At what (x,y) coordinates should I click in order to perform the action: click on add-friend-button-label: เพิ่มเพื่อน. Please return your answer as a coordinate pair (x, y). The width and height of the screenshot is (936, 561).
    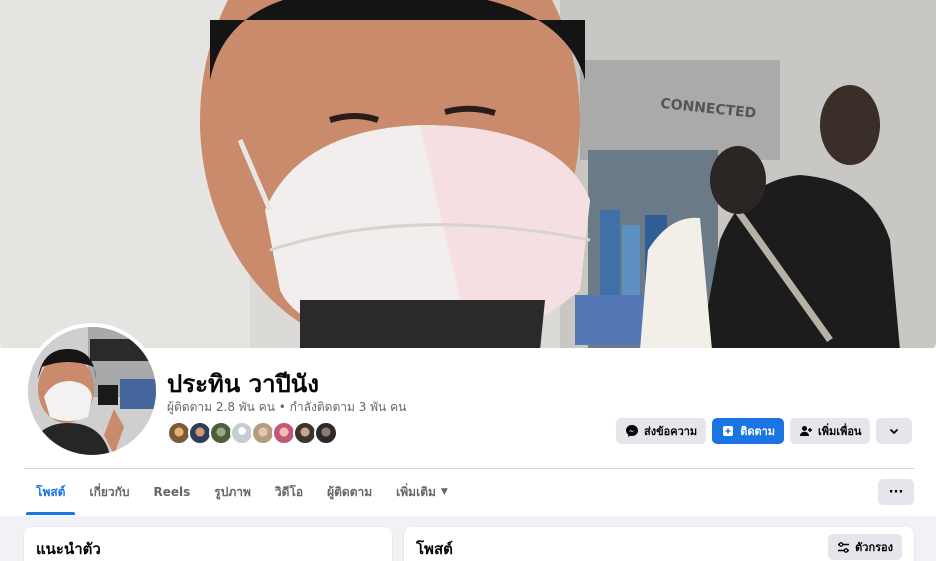
    Looking at the image, I should click on (840, 431).